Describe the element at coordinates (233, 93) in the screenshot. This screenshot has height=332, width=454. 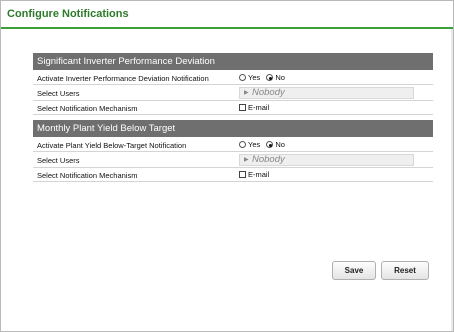
I see `row-select-users-inverter: Select Users ▶ Nobody` at that location.